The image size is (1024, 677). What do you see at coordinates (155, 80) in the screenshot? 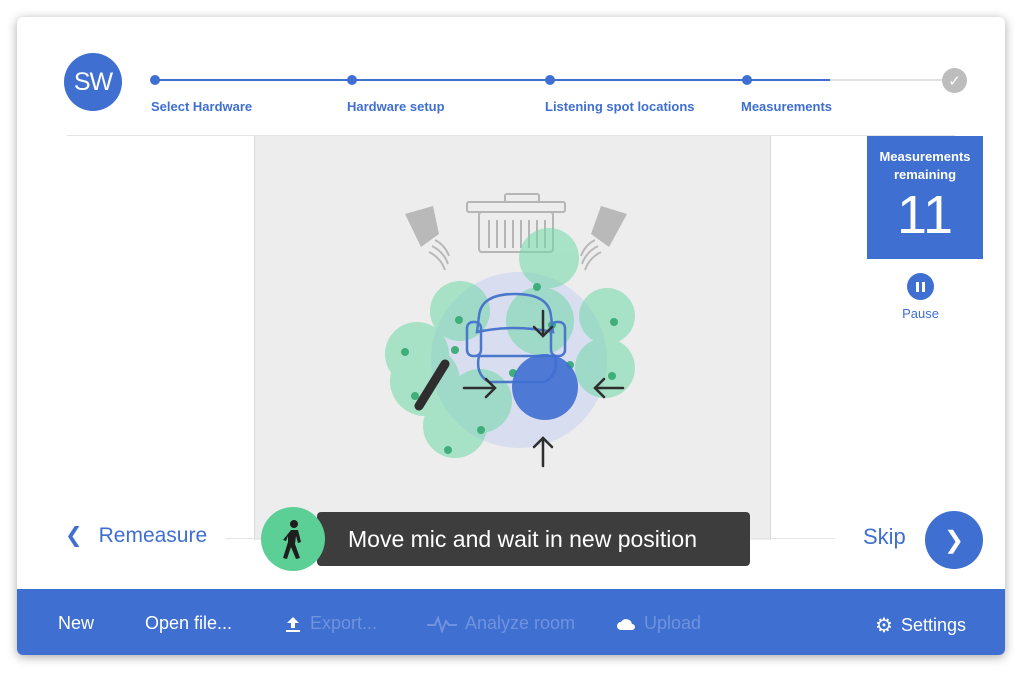
I see `step-dot-select-hardware` at bounding box center [155, 80].